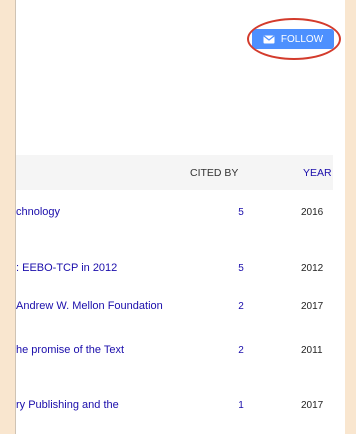  I want to click on table-row: chnology 5 2016, so click(174, 216).